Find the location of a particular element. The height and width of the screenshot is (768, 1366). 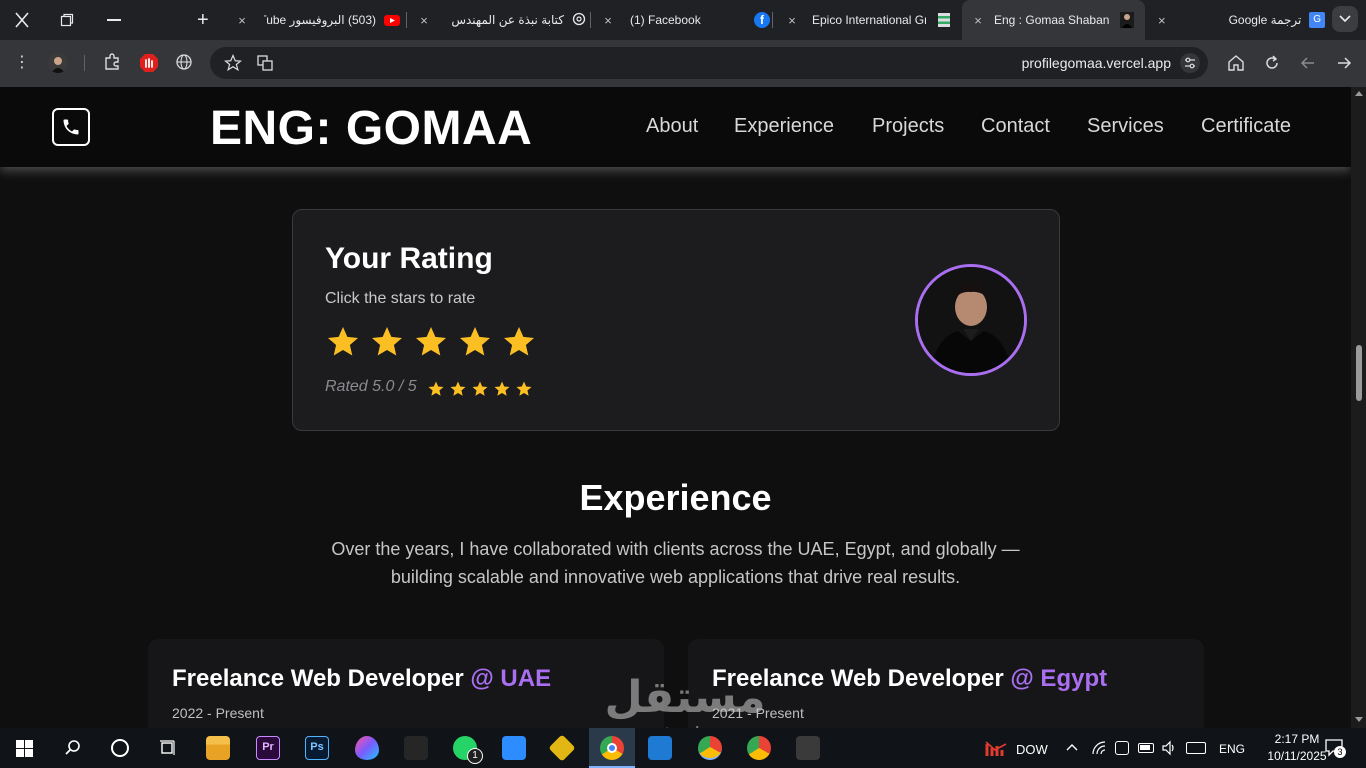

scroll-thumb is located at coordinates (1359, 373).